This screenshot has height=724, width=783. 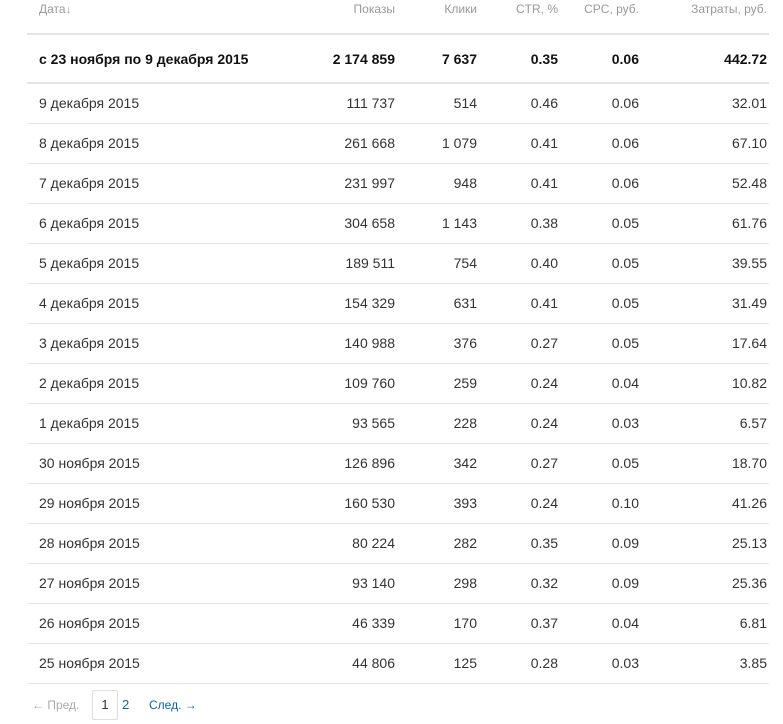 What do you see at coordinates (369, 223) in the screenshot?
I see `cell-impressions: 304 658` at bounding box center [369, 223].